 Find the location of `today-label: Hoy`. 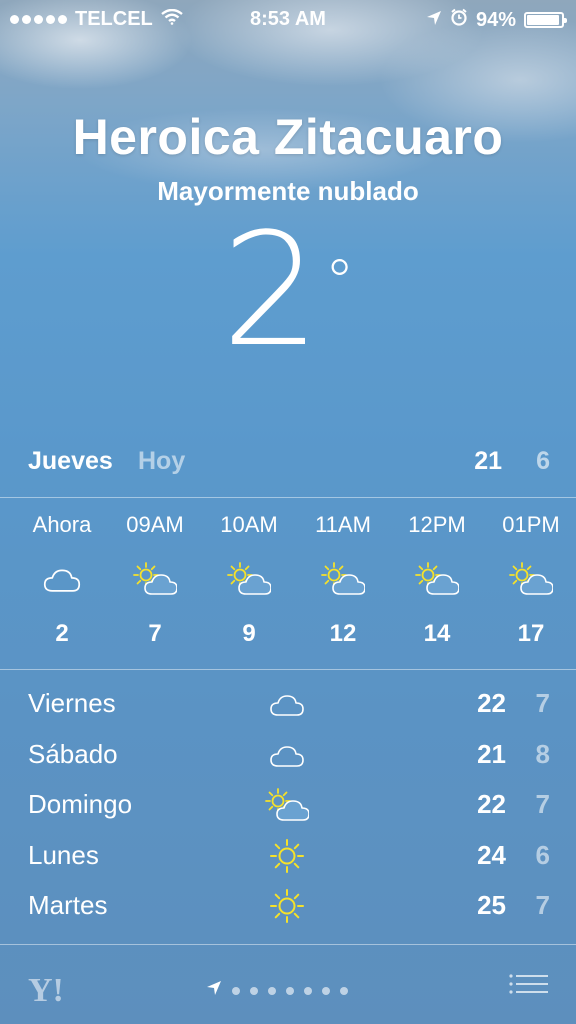

today-label: Hoy is located at coordinates (162, 461).